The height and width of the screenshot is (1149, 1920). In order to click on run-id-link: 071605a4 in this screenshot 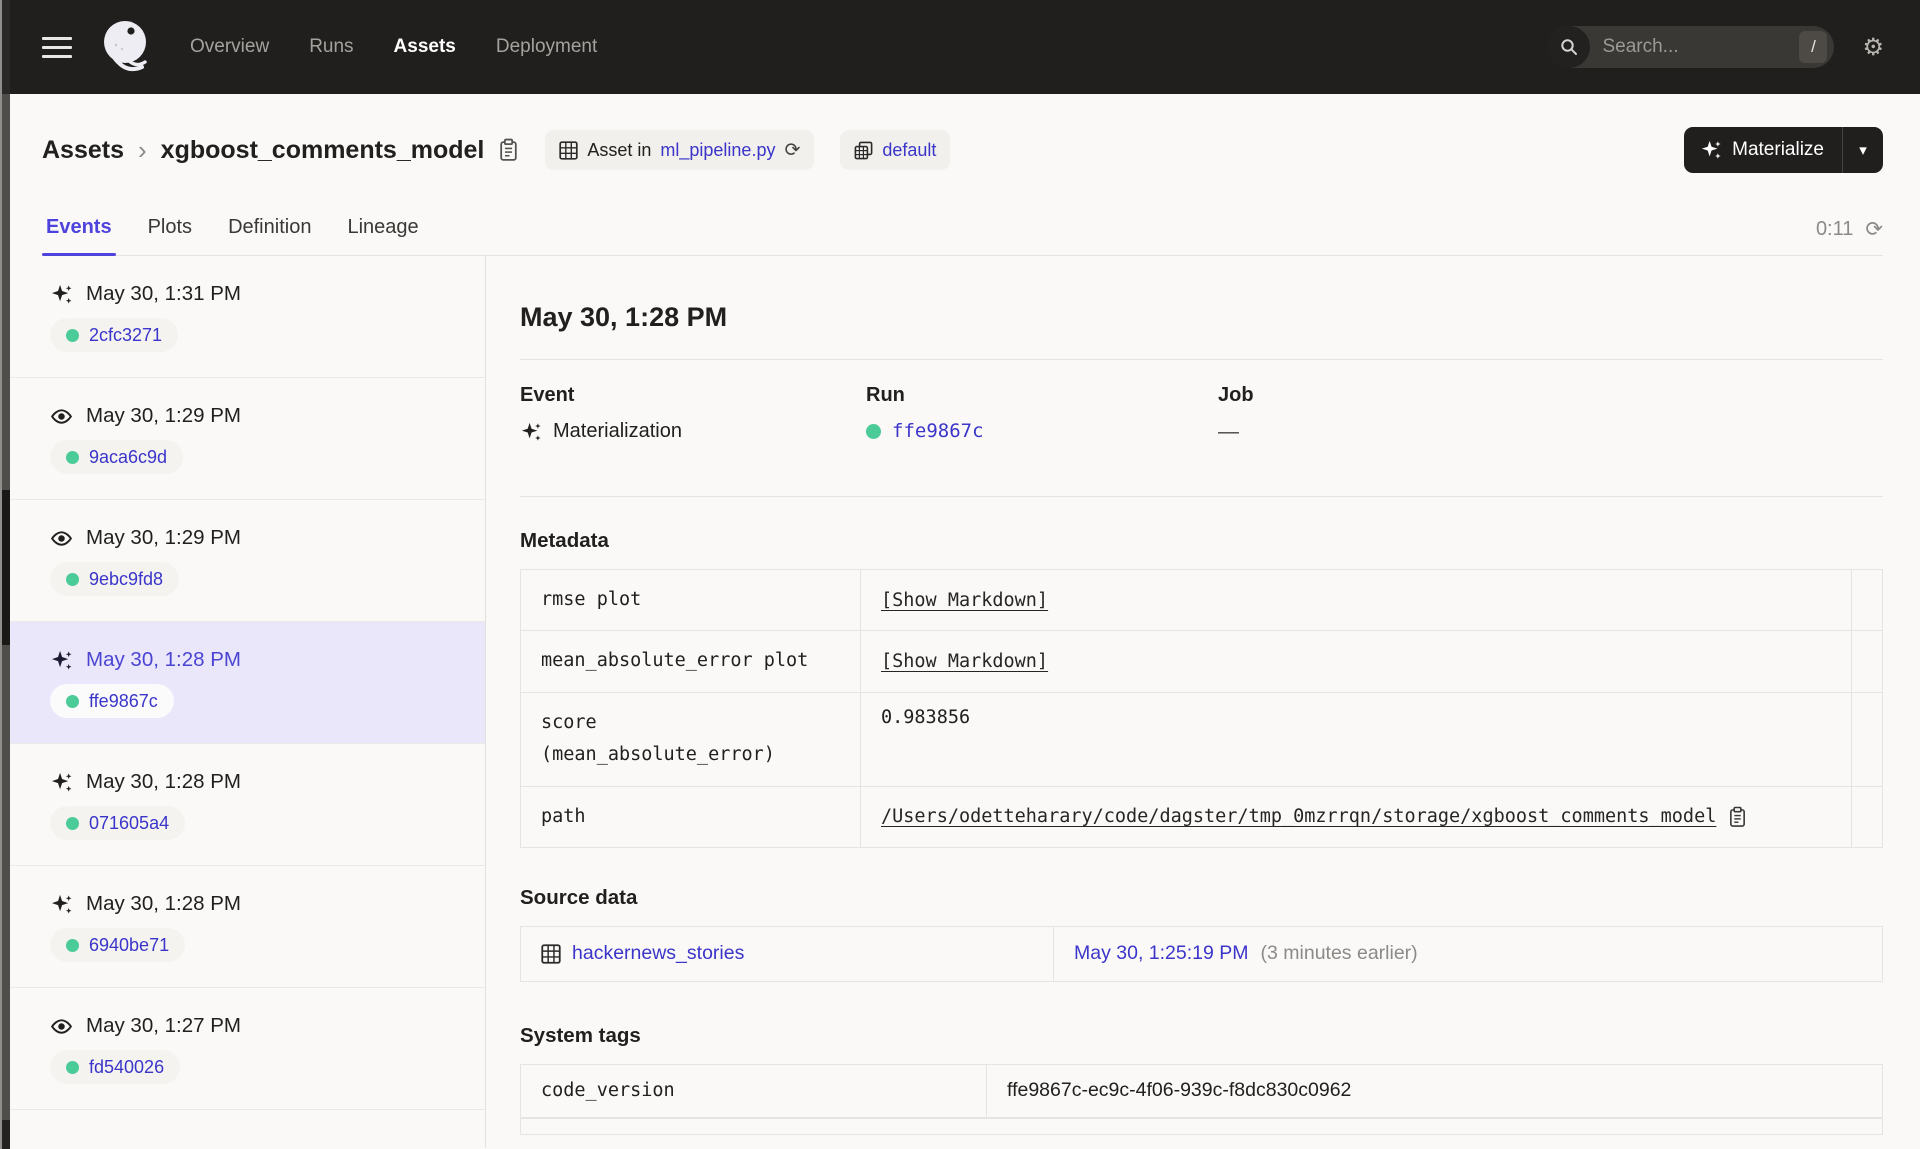, I will do `click(129, 823)`.